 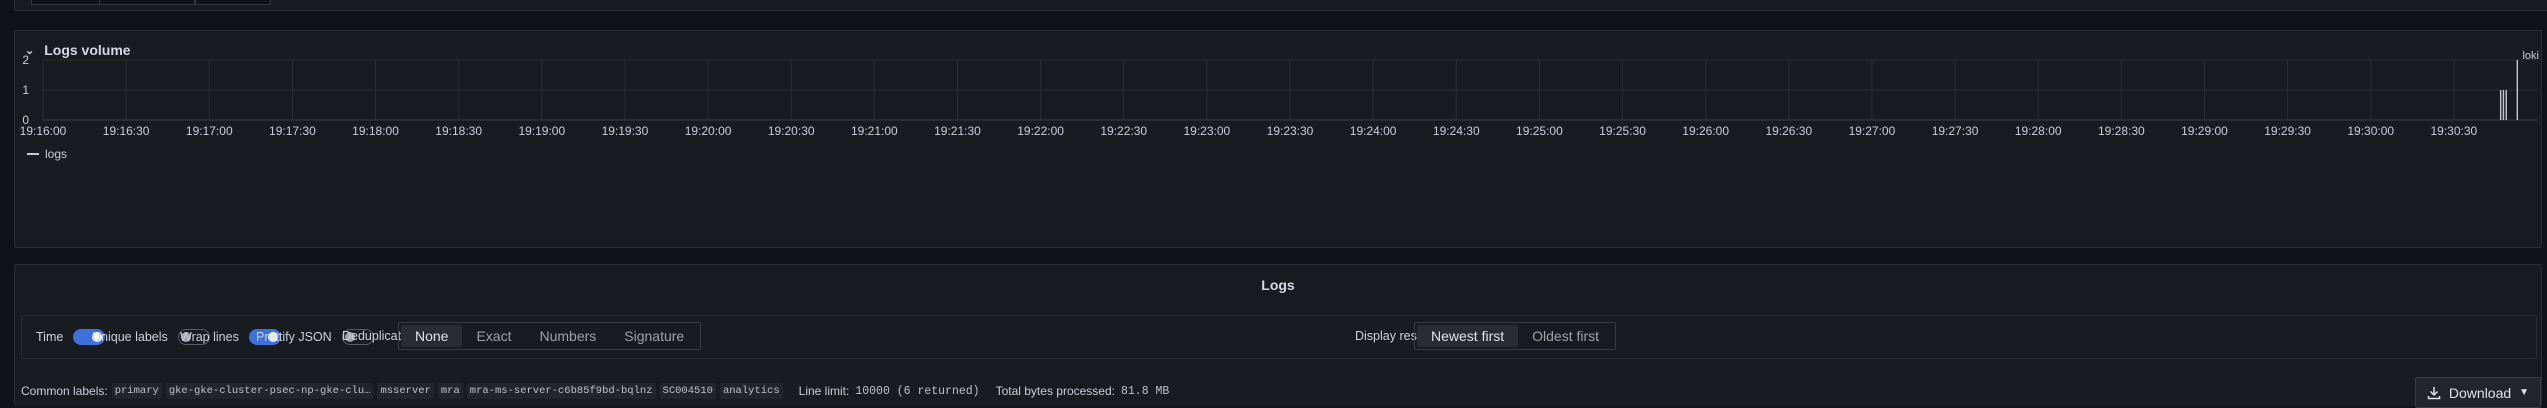 I want to click on line-limit-value: 10000 (6 returned), so click(x=917, y=391).